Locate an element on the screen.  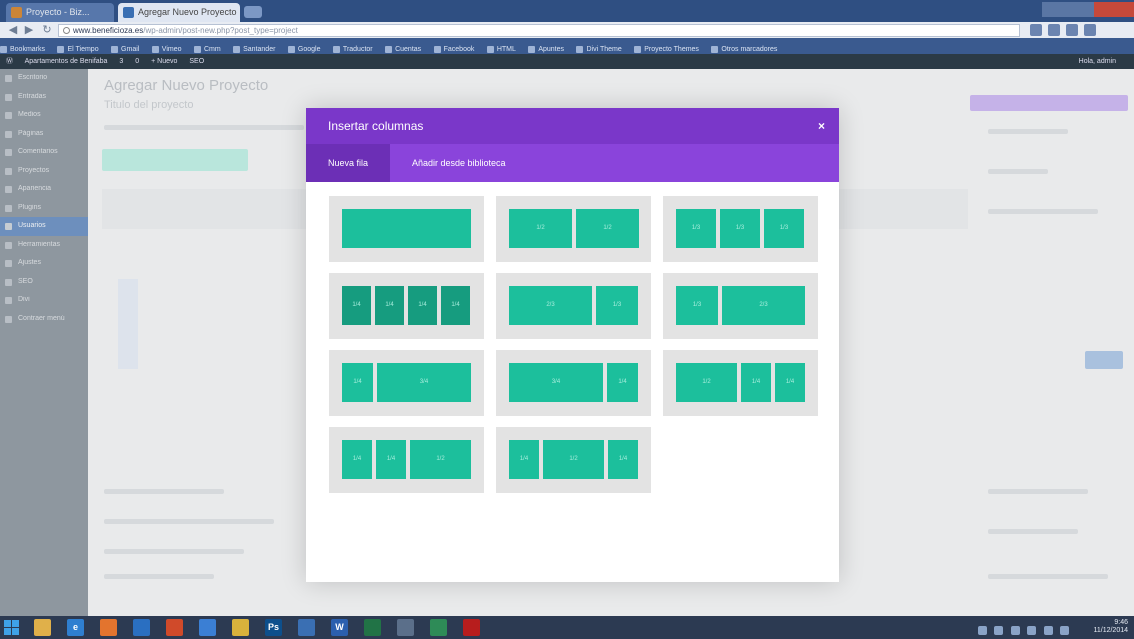
wp-menu-item: Plugins is located at coordinates (44, 208).